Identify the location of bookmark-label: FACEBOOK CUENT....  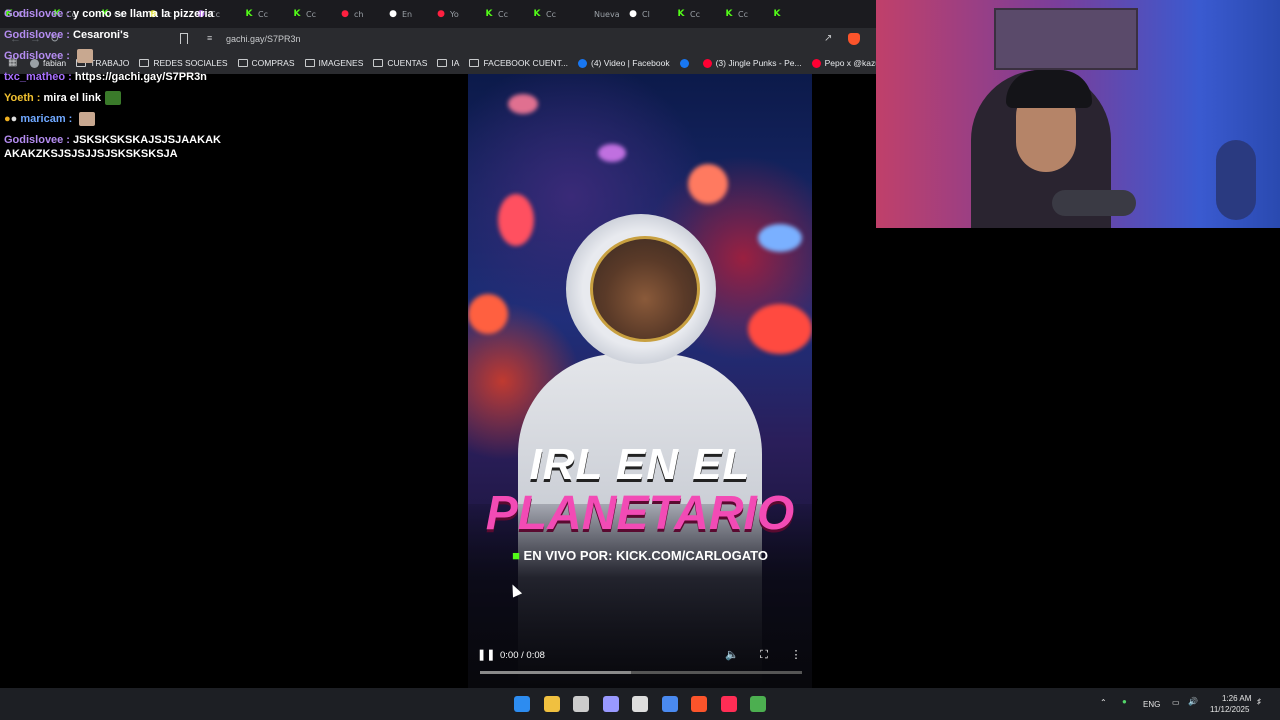
(525, 63).